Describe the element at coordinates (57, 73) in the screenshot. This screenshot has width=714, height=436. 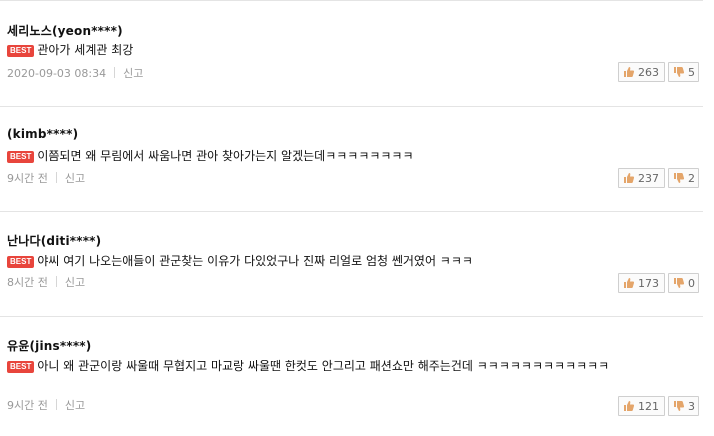
I see `comment-time: 2020-09-03 08:34` at that location.